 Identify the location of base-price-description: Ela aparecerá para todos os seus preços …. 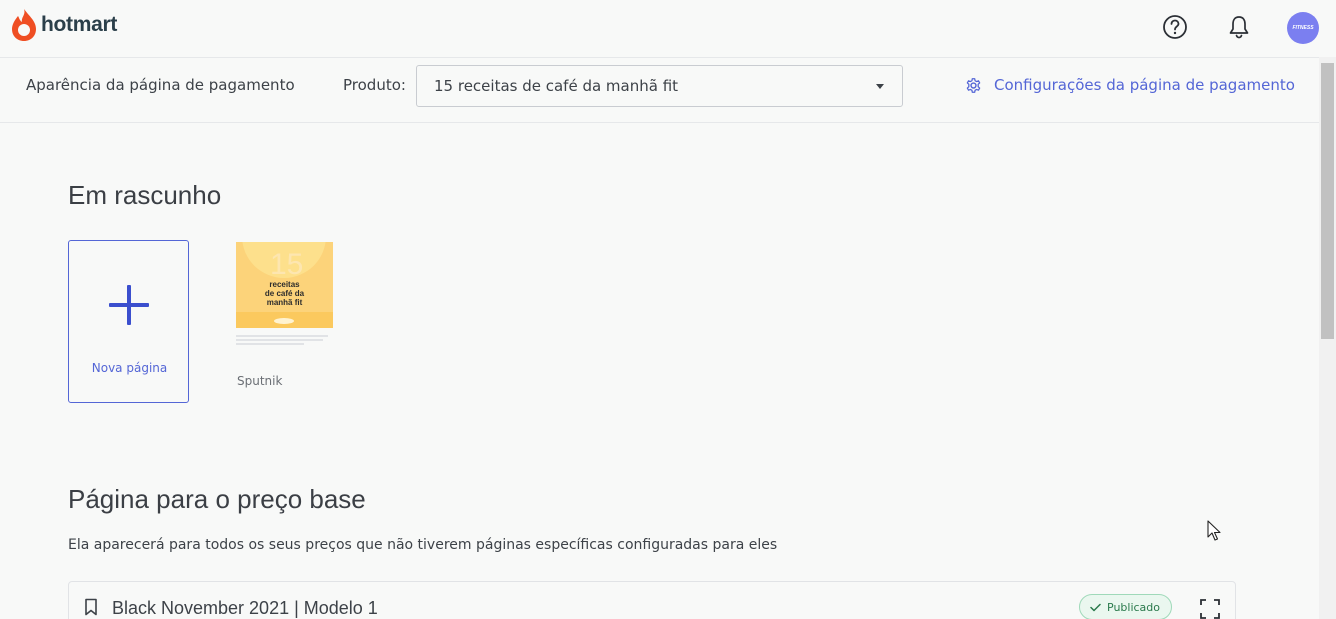
(423, 545).